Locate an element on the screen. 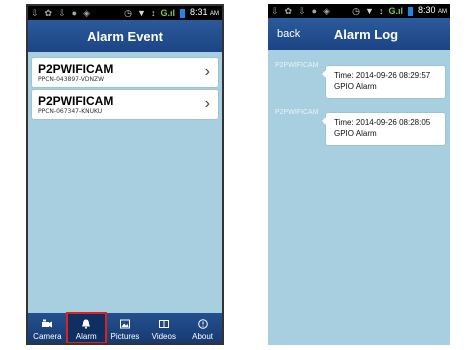  back-button: back is located at coordinates (288, 34).